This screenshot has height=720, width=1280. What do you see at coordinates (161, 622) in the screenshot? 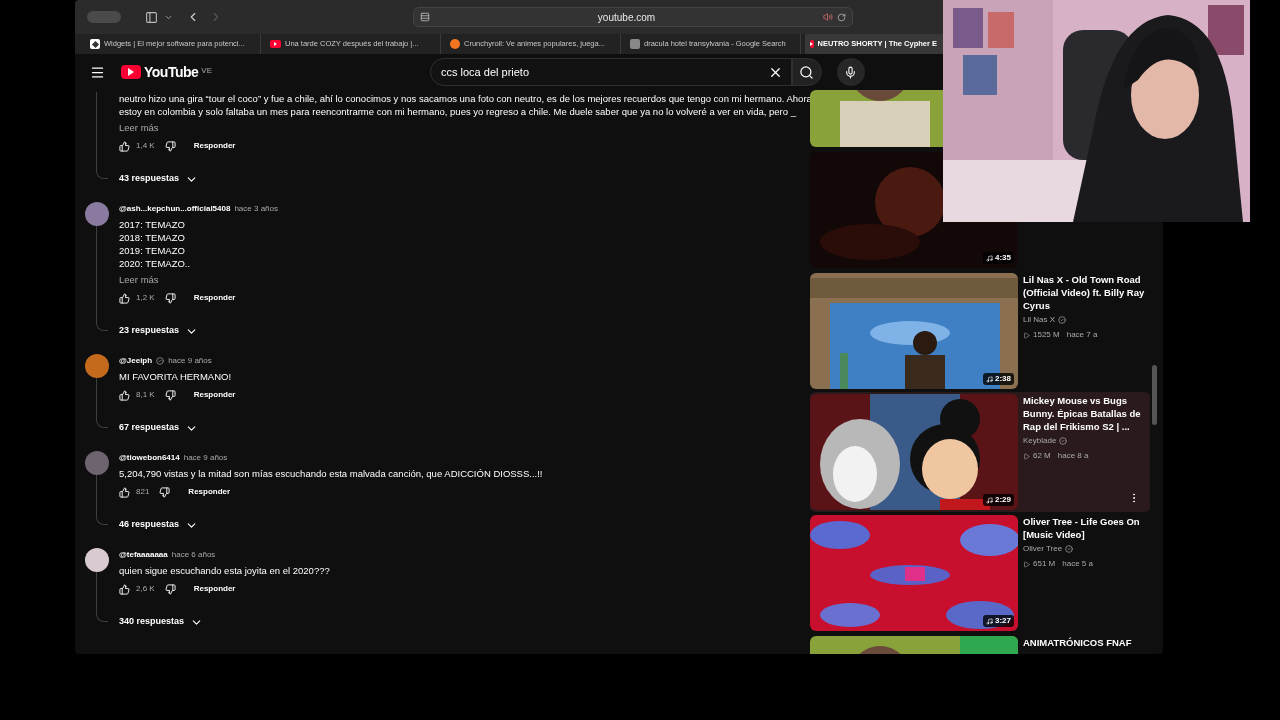
I see `replies-toggle: 340 respuestas` at bounding box center [161, 622].